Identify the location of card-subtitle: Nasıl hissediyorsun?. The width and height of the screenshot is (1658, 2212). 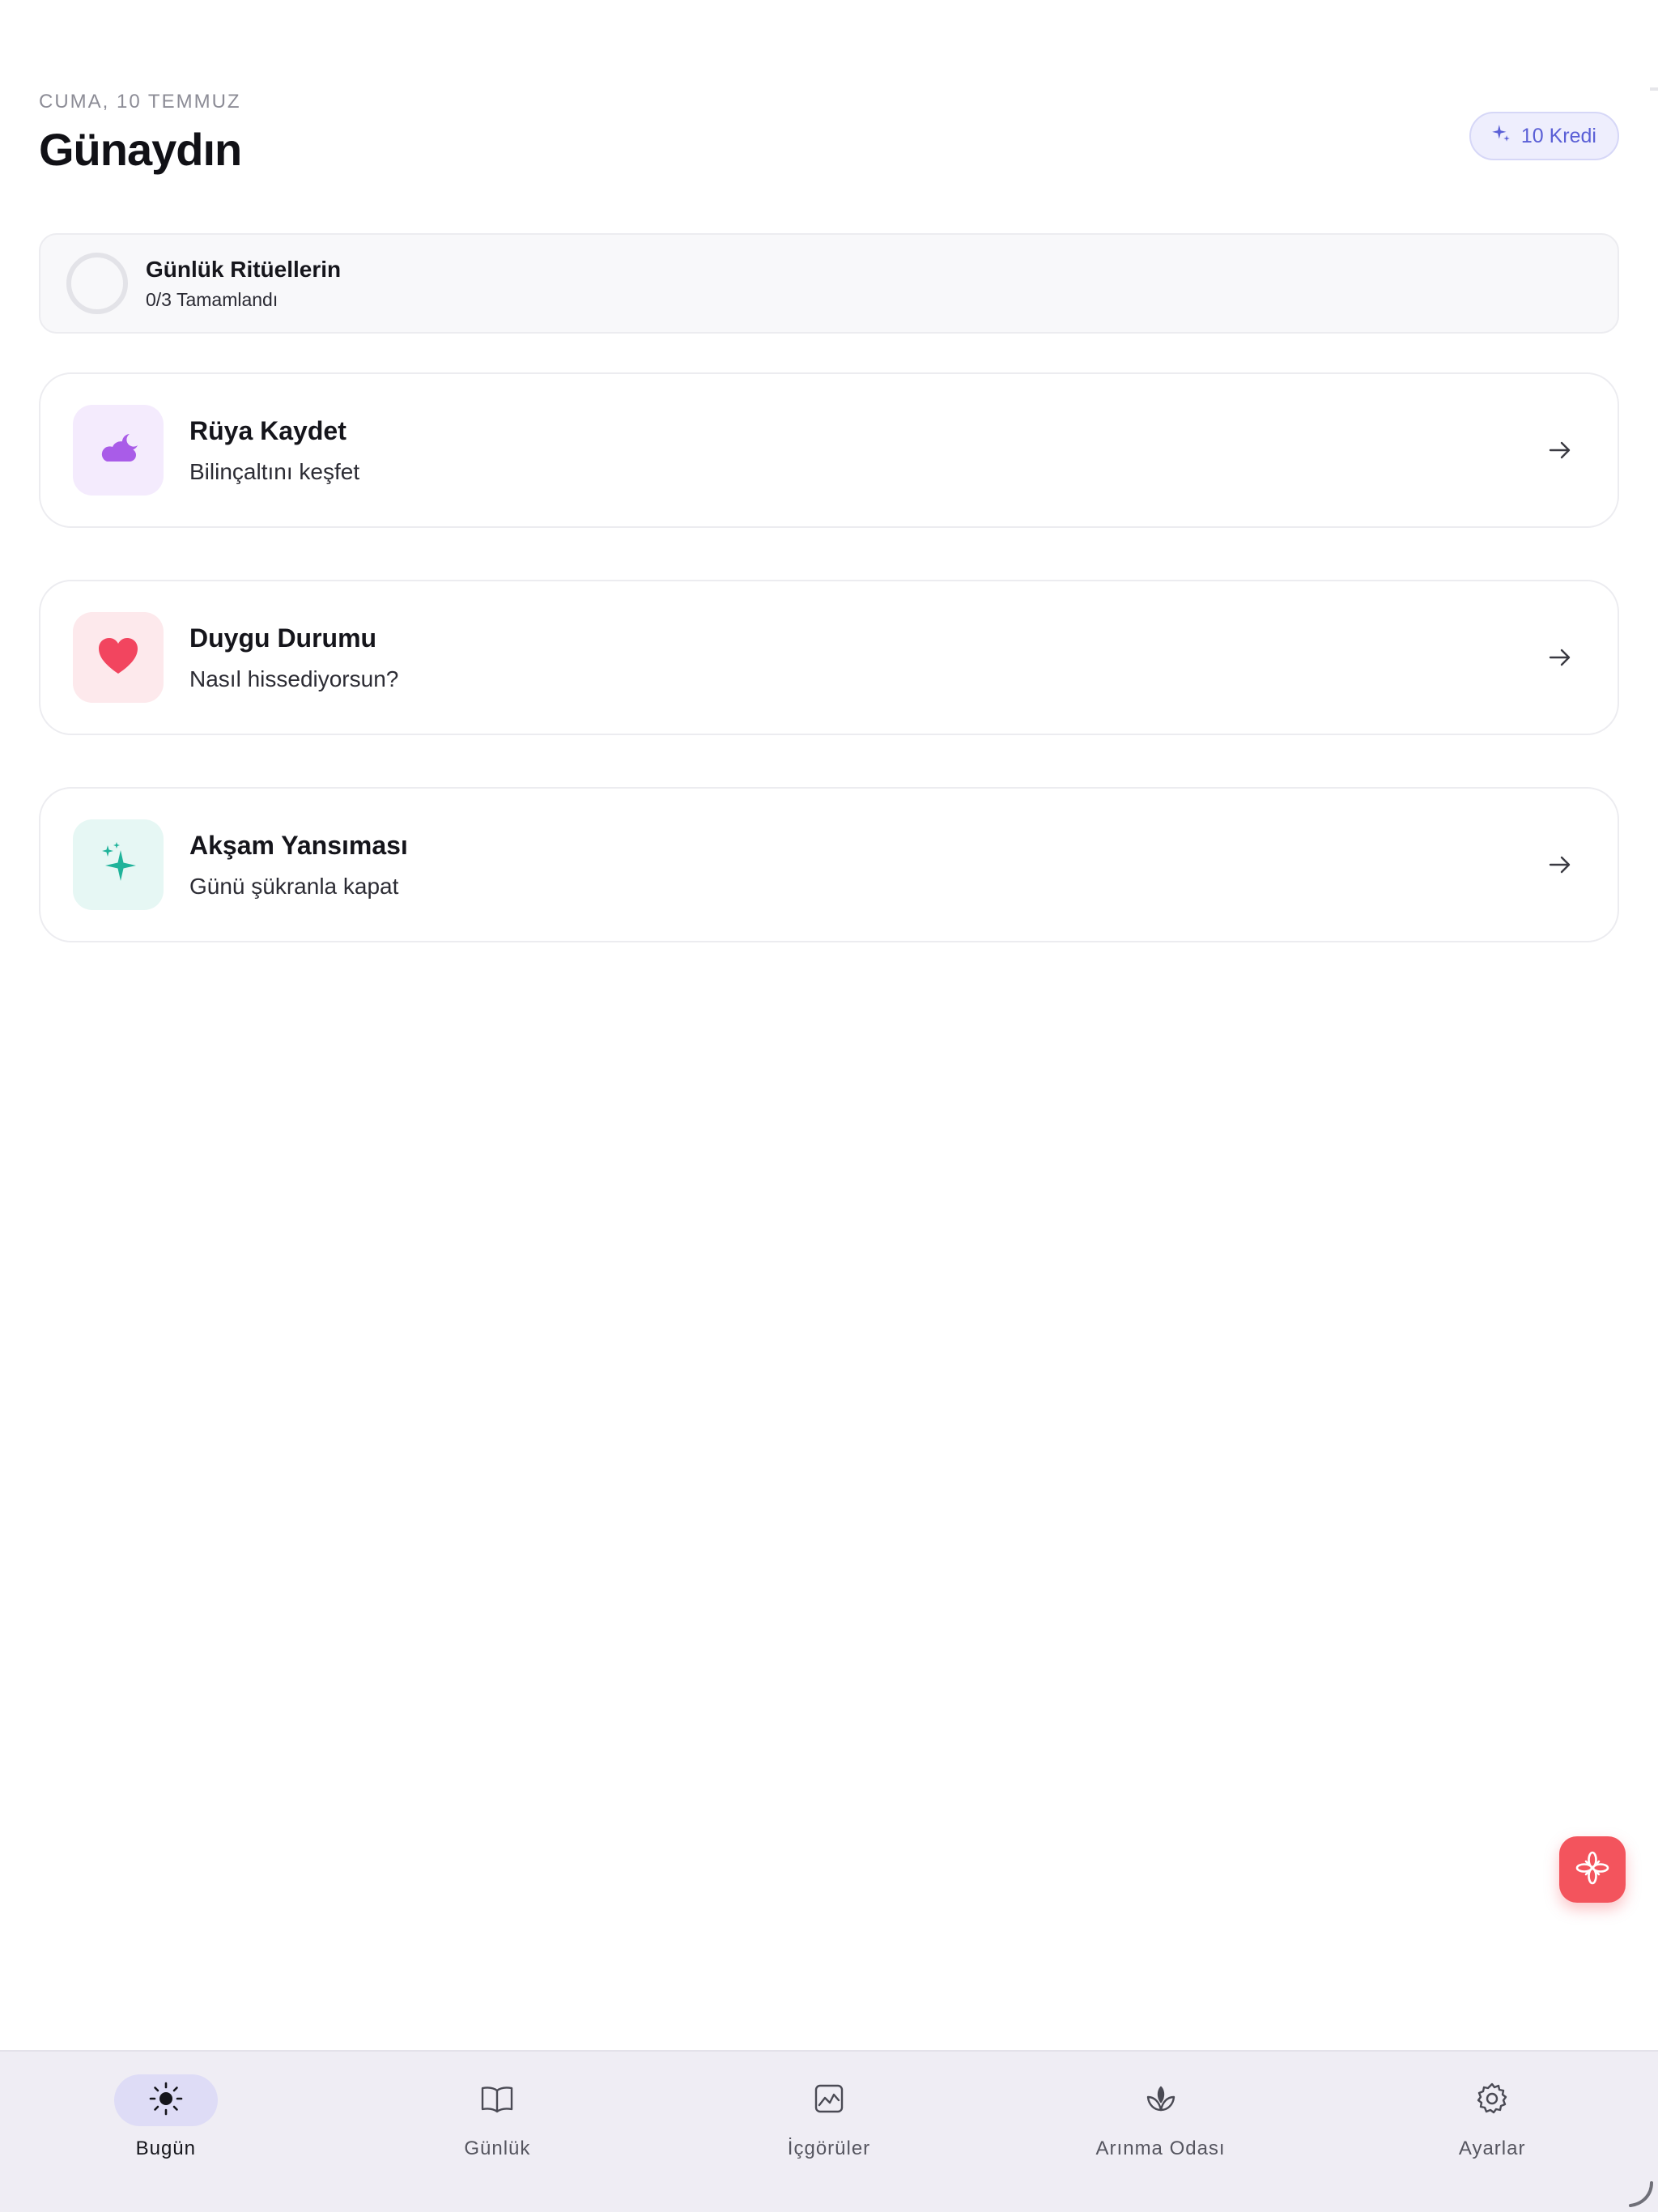
(294, 678).